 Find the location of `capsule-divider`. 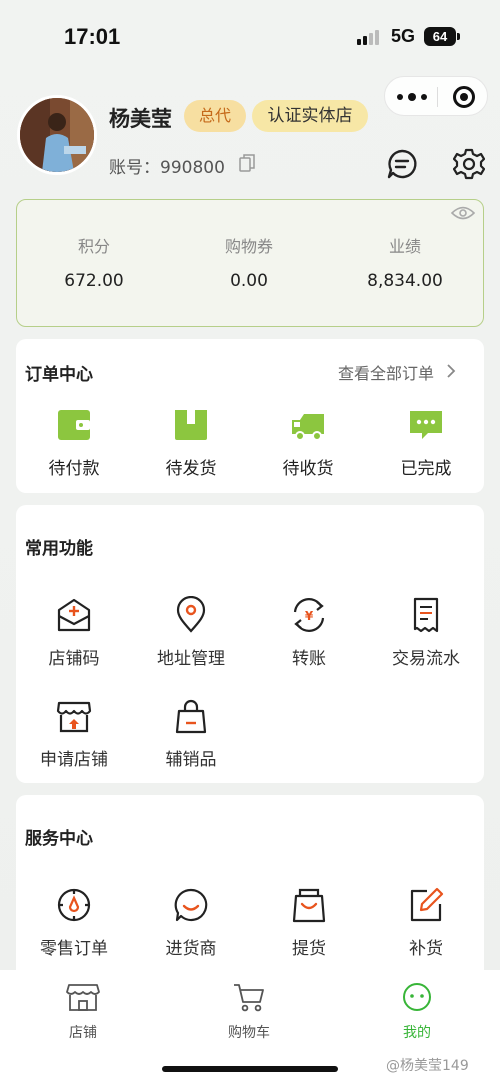

capsule-divider is located at coordinates (437, 97).